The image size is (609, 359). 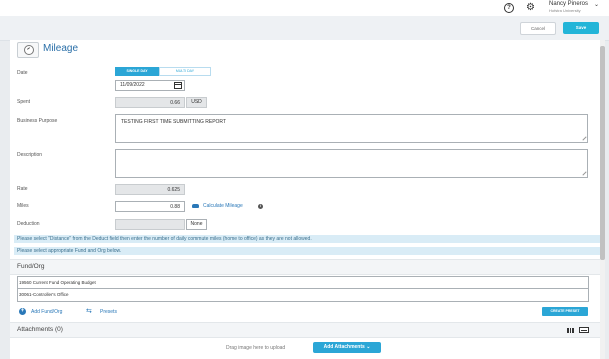 What do you see at coordinates (178, 85) in the screenshot?
I see `calendar-icon` at bounding box center [178, 85].